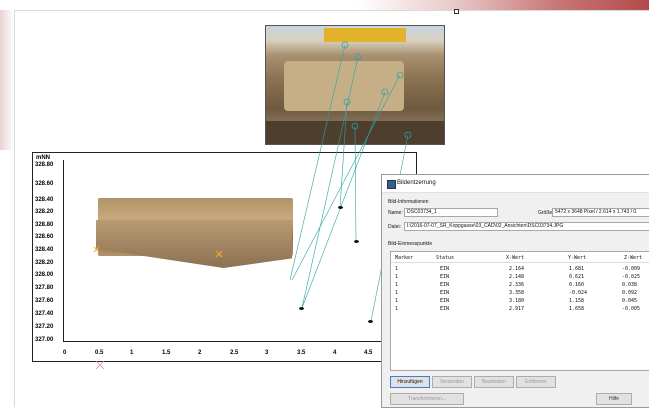 This screenshot has height=408, width=649. Describe the element at coordinates (577, 285) in the screenshot. I see `table-cell: 0.160` at that location.